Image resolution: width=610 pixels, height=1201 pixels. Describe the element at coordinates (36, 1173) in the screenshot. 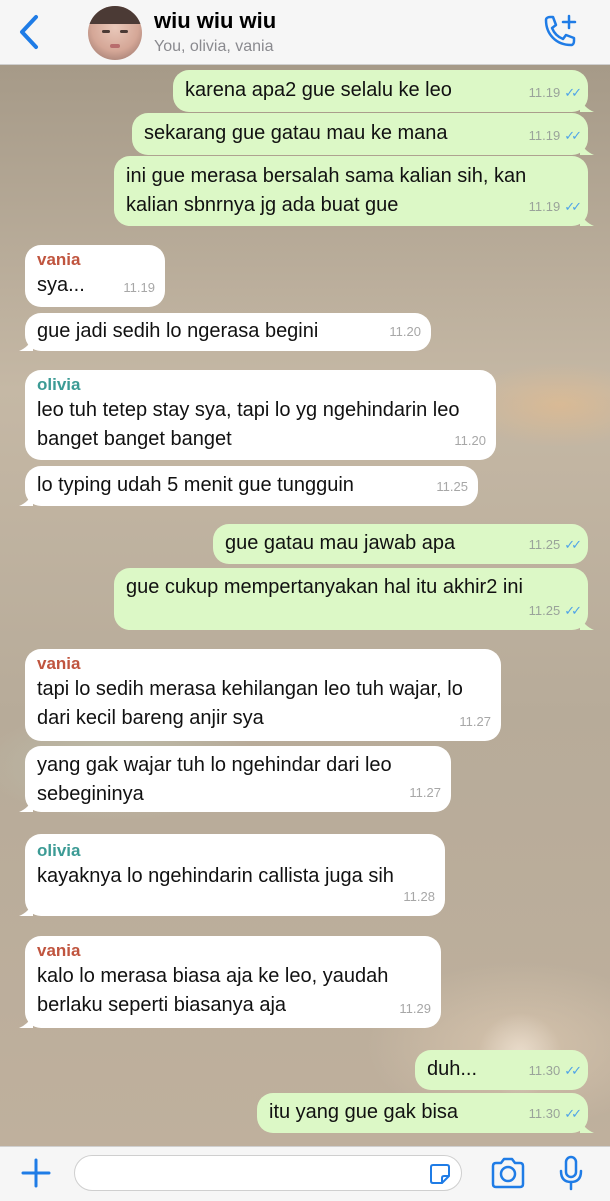

I see `plus-icon` at that location.